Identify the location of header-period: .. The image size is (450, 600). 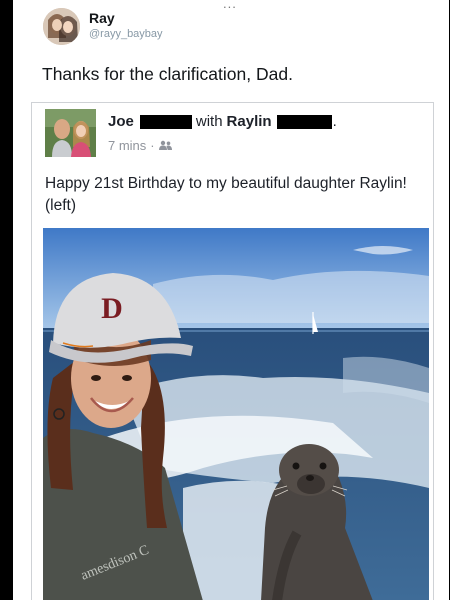
(334, 121).